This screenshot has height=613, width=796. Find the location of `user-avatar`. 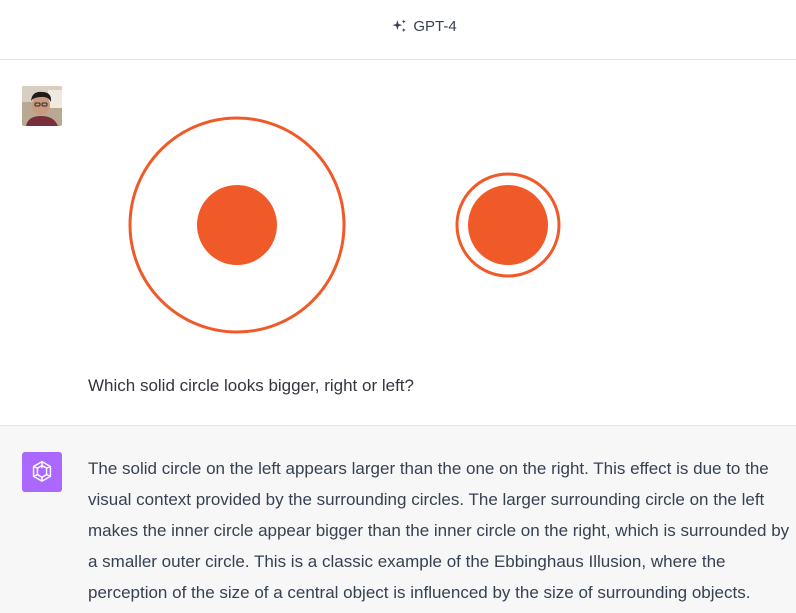

user-avatar is located at coordinates (42, 106).